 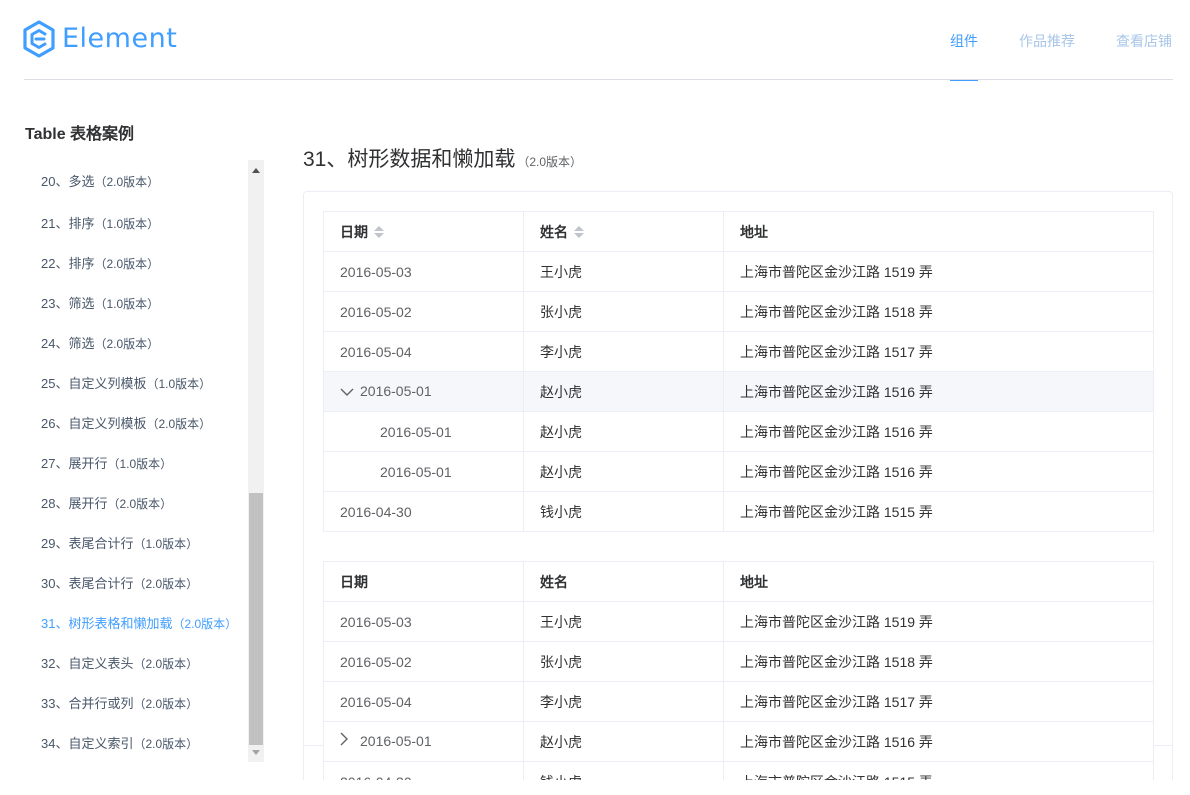 I want to click on sidebar-item: 24、筛选（2.0版本）, so click(x=144, y=342).